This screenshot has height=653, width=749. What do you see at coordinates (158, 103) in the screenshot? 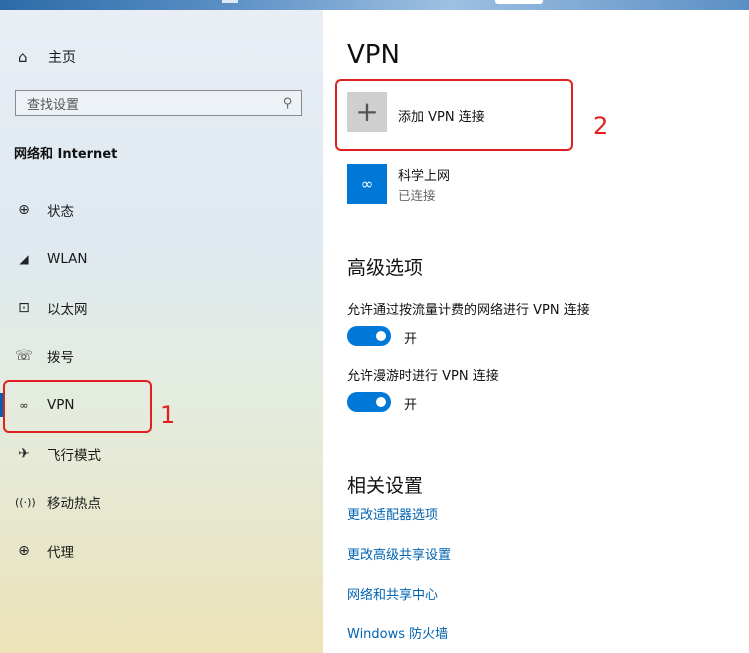
I see `search-input: 查找设置 ⚲` at bounding box center [158, 103].